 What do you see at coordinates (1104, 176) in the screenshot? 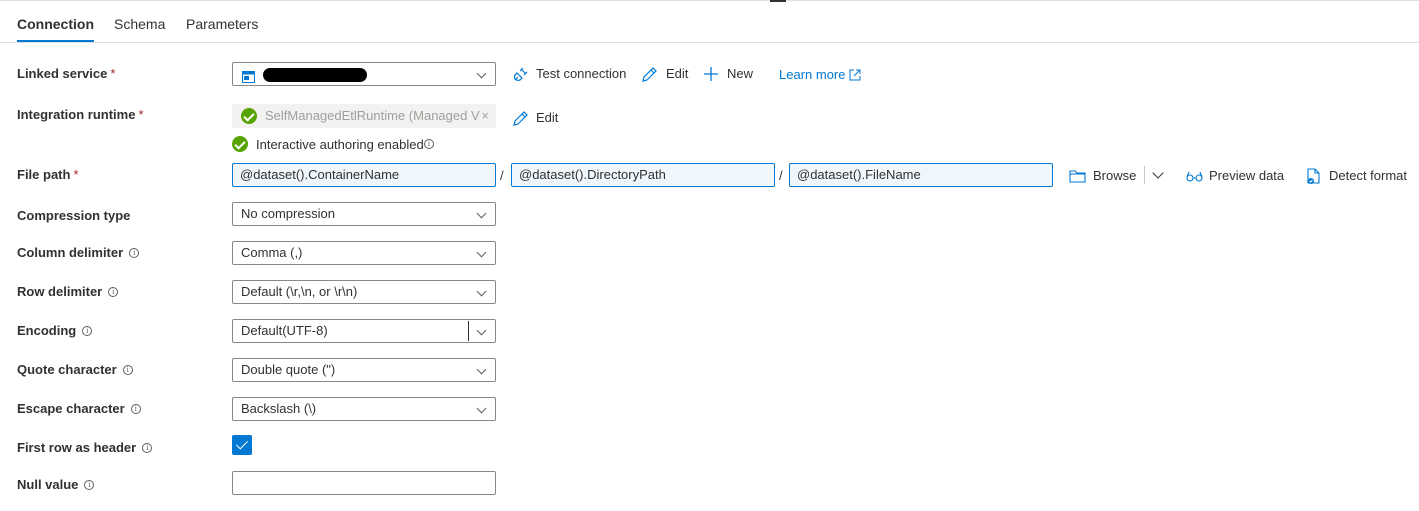
I see `browse-button: Browse` at bounding box center [1104, 176].